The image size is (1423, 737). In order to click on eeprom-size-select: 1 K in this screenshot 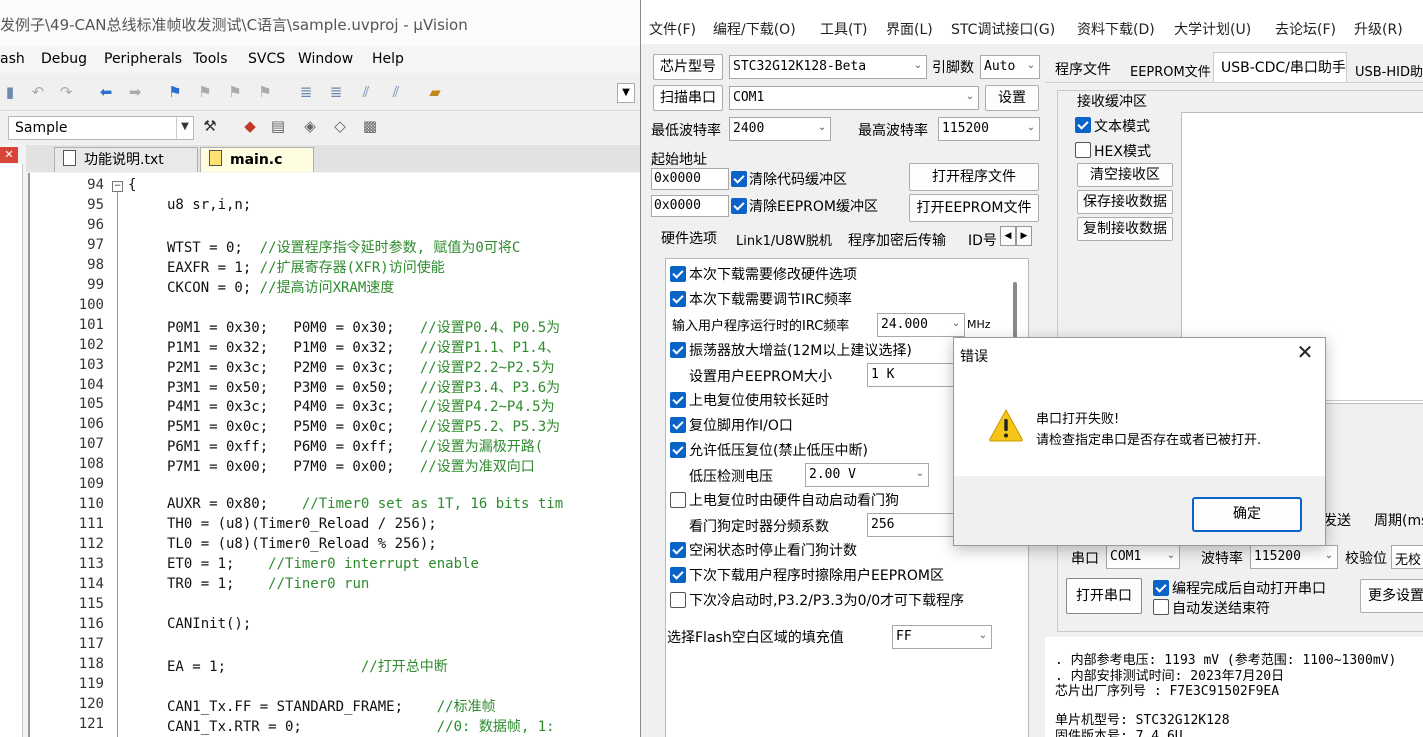, I will do `click(911, 375)`.